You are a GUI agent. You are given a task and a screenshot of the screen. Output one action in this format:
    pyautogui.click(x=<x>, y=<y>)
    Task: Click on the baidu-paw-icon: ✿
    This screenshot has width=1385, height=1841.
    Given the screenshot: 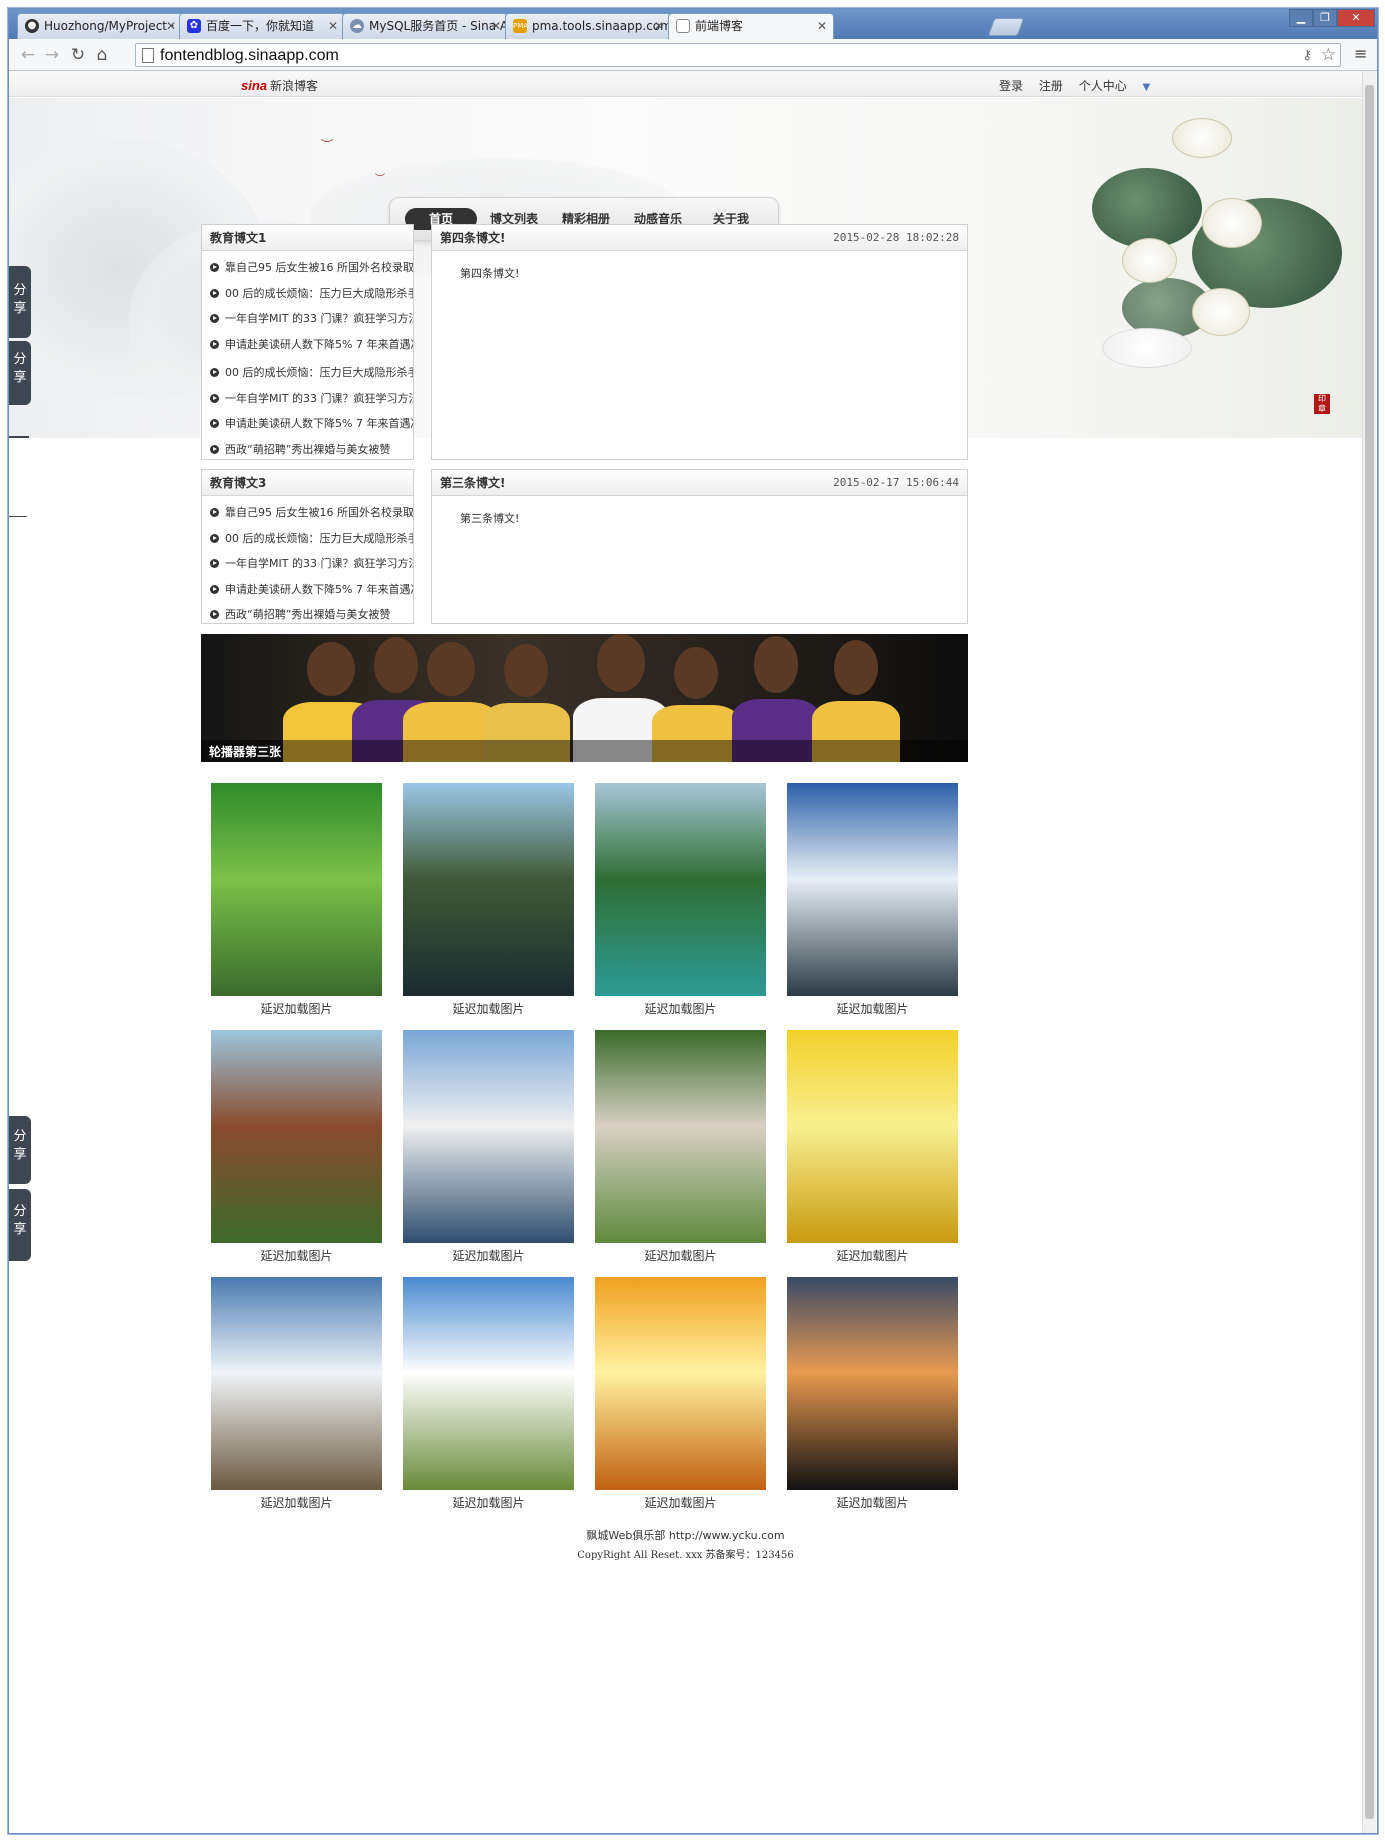 What is the action you would take?
    pyautogui.click(x=194, y=26)
    